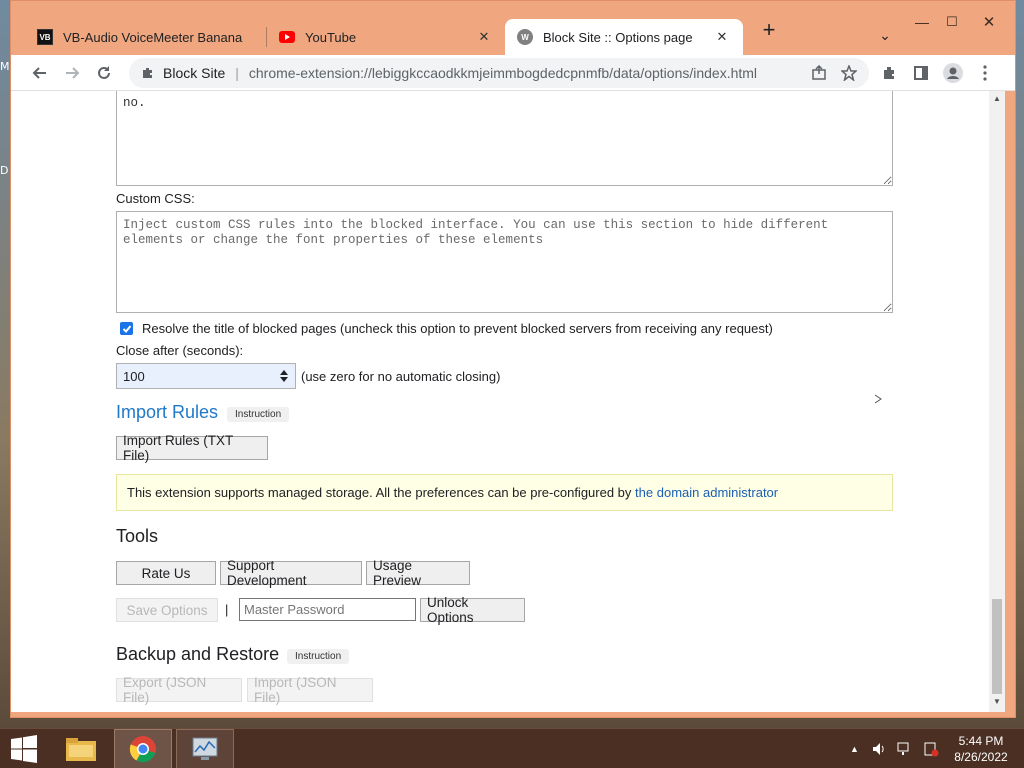 The width and height of the screenshot is (1024, 768). I want to click on close-after-hint: (use zero for no automatic closing), so click(401, 376).